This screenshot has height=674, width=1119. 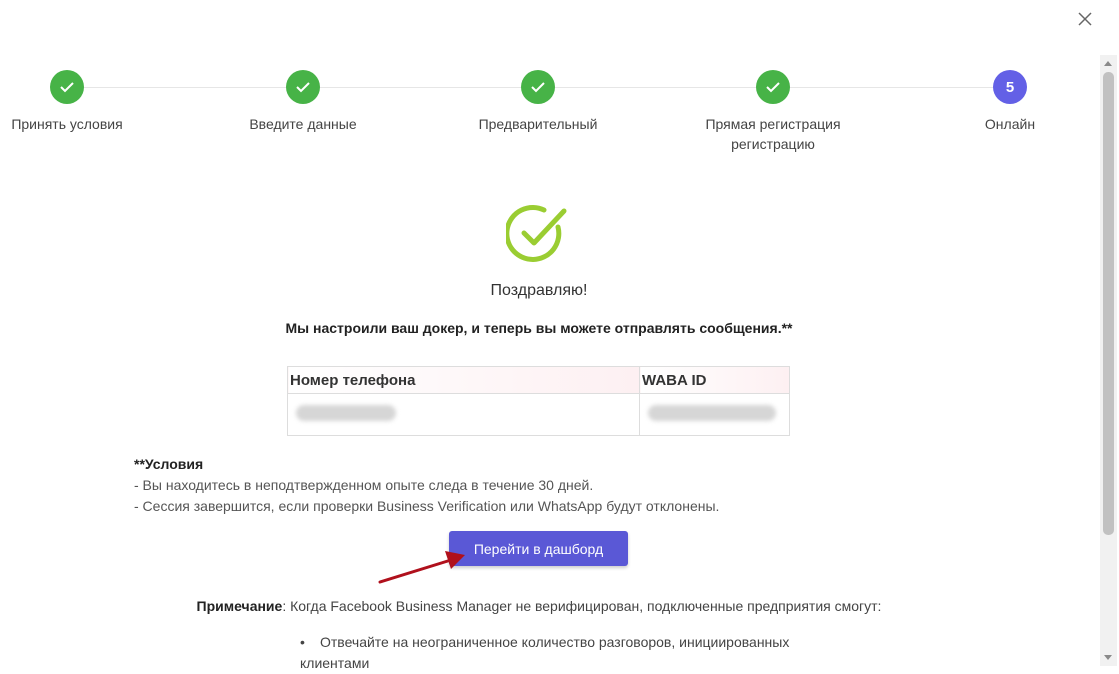 What do you see at coordinates (536, 233) in the screenshot?
I see `check-circle-icon` at bounding box center [536, 233].